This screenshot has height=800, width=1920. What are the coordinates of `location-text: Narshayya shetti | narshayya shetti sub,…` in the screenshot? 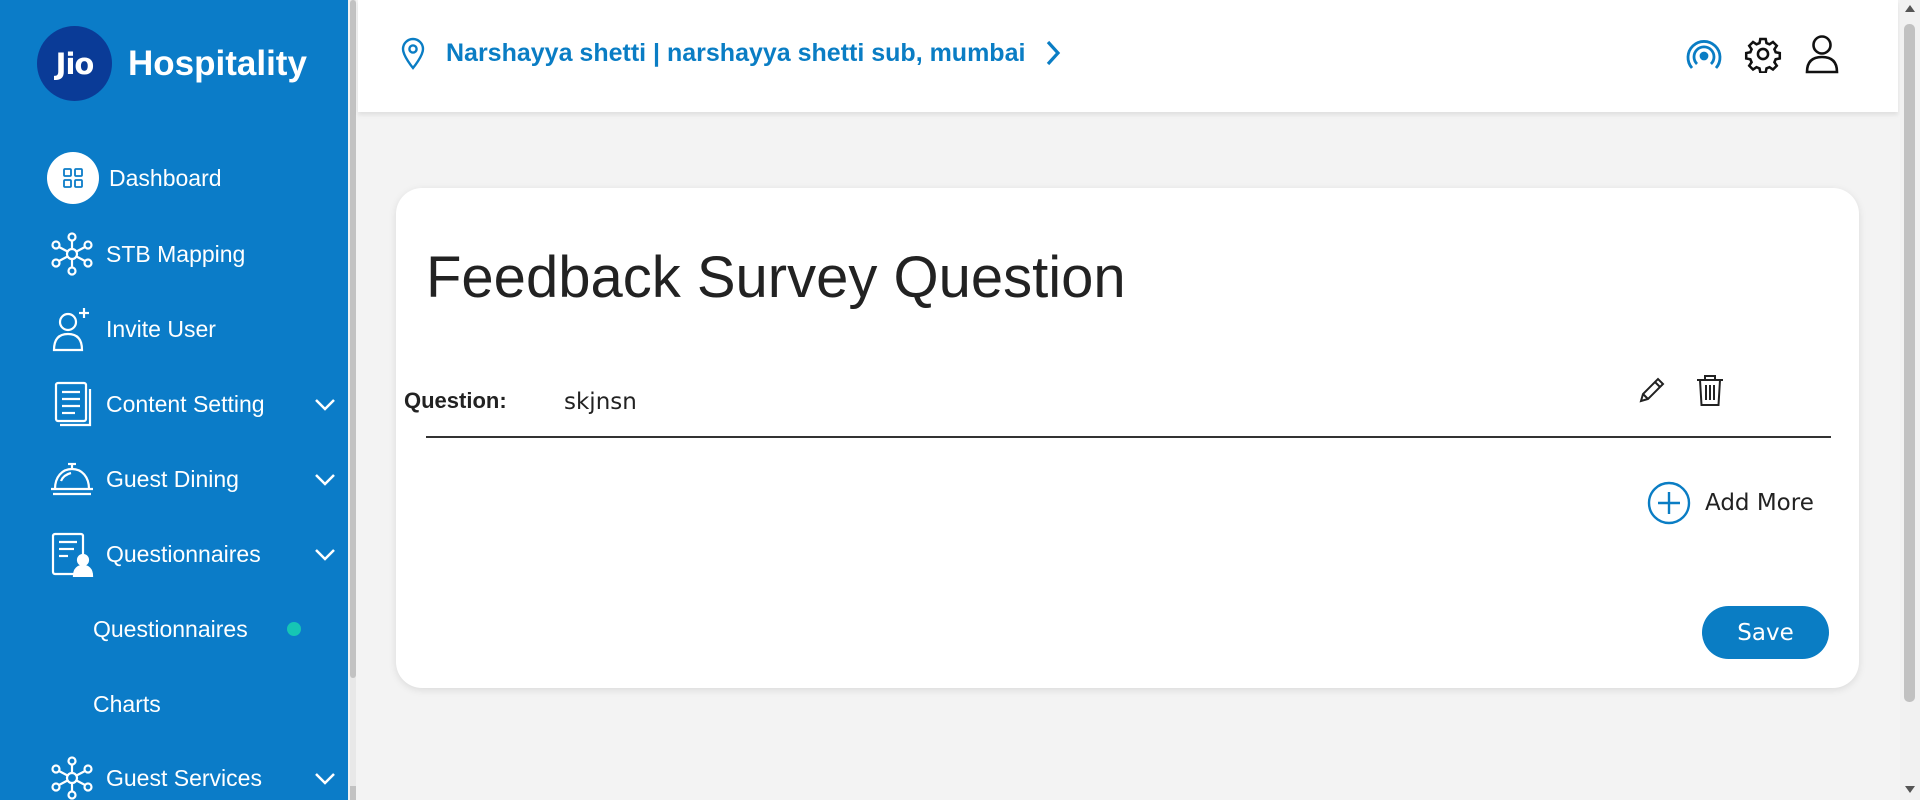 It's located at (736, 52).